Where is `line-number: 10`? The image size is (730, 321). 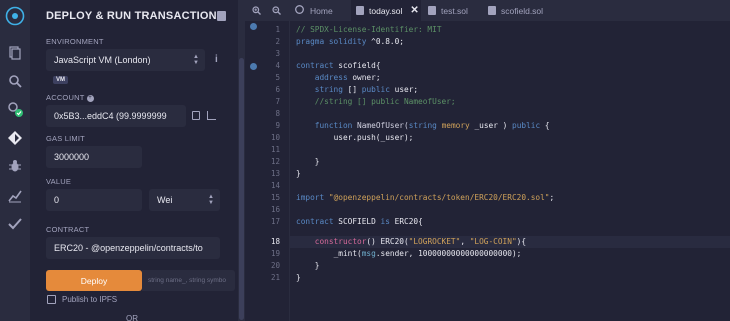 line-number: 10 is located at coordinates (275, 137).